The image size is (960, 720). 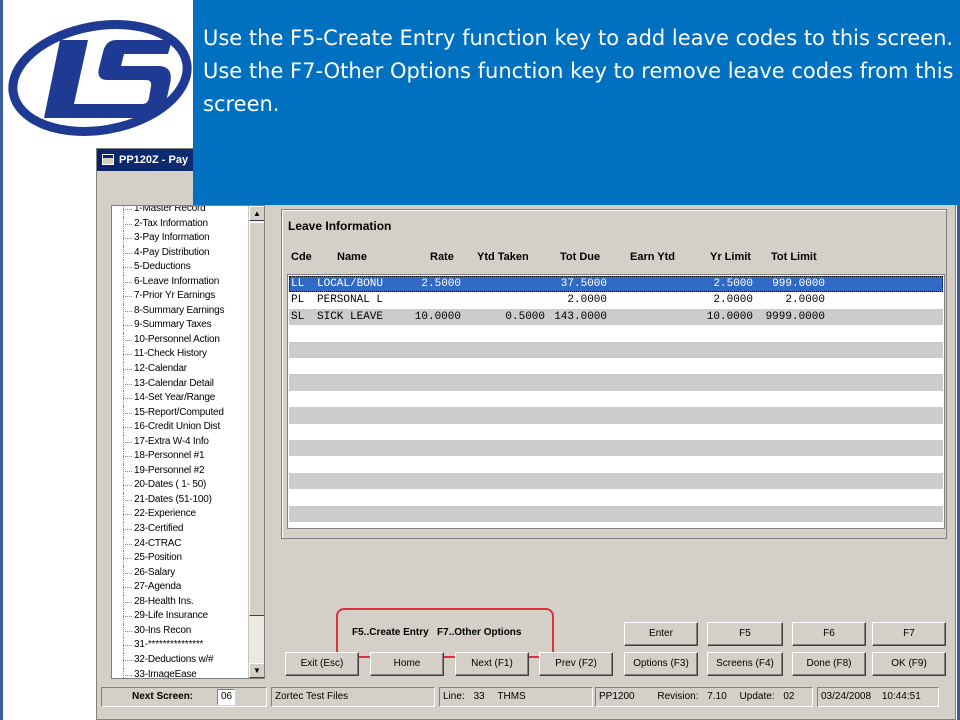 I want to click on column-header-yr-limit: Yr Limit, so click(x=730, y=257).